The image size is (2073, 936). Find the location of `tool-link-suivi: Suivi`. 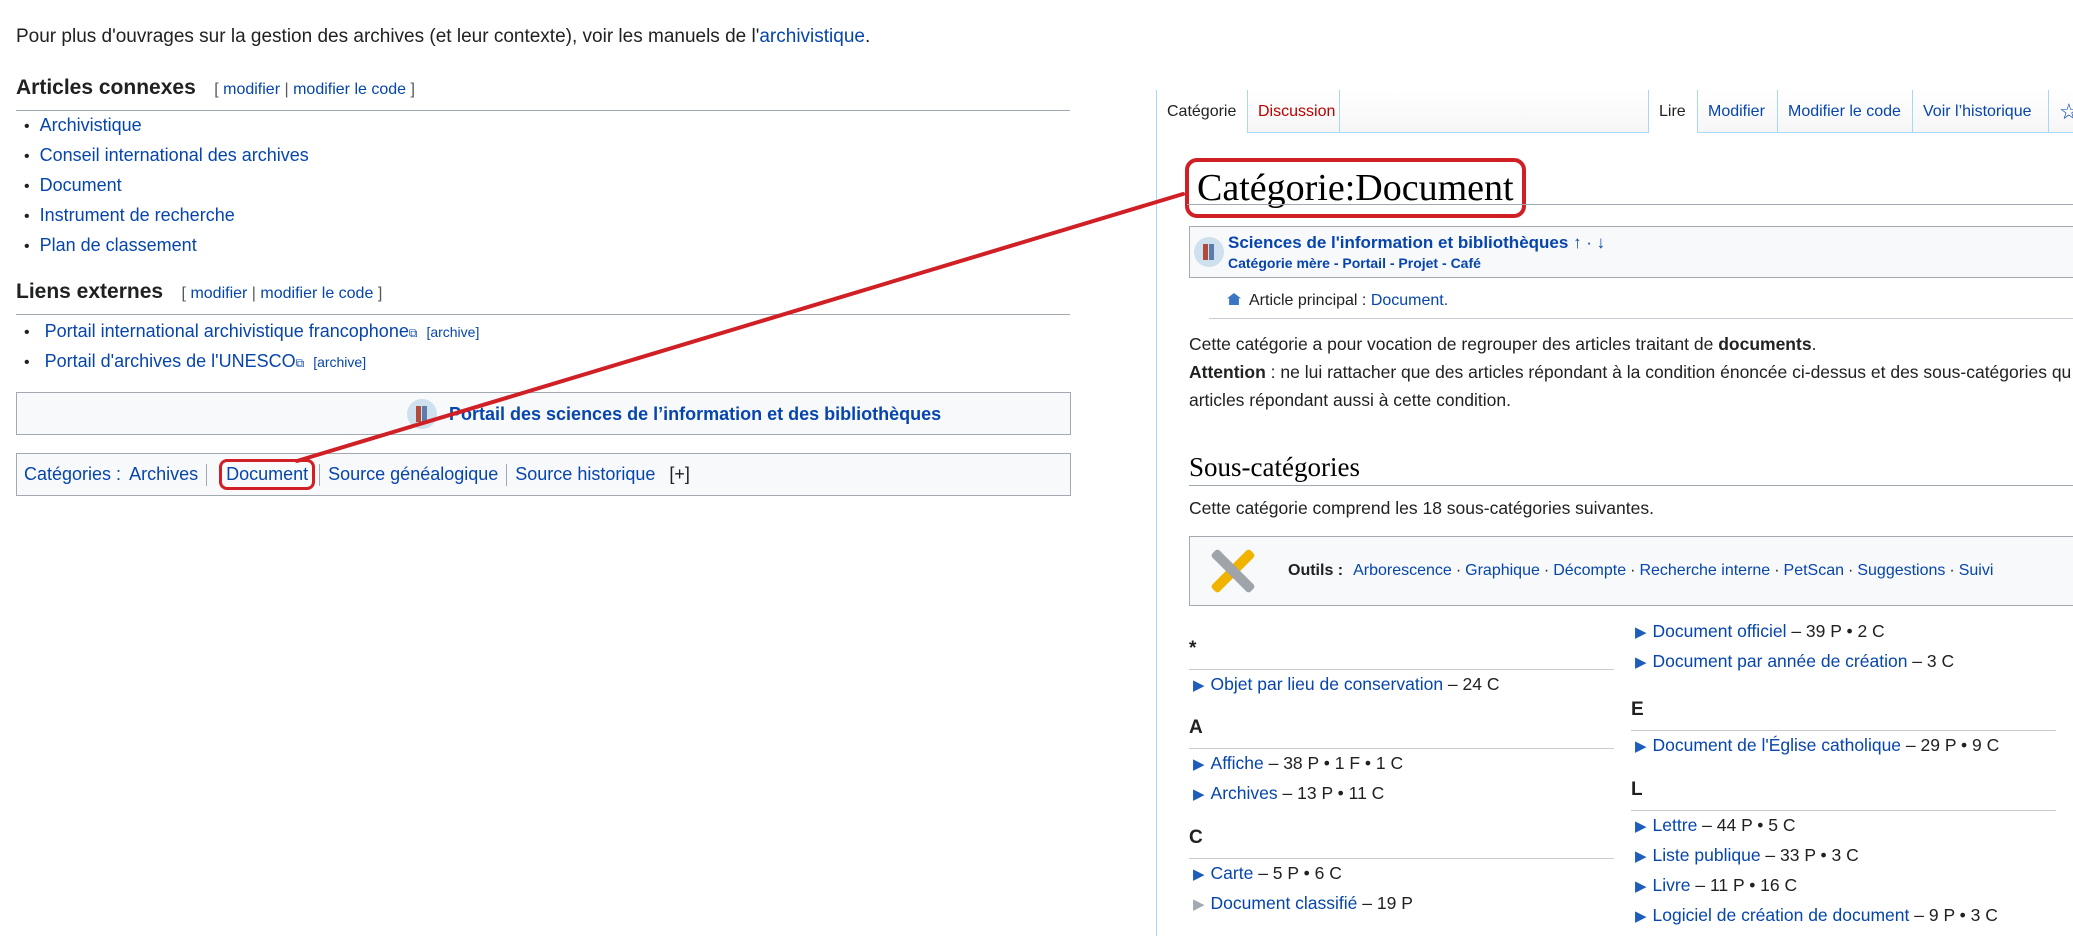

tool-link-suivi: Suivi is located at coordinates (1976, 570).